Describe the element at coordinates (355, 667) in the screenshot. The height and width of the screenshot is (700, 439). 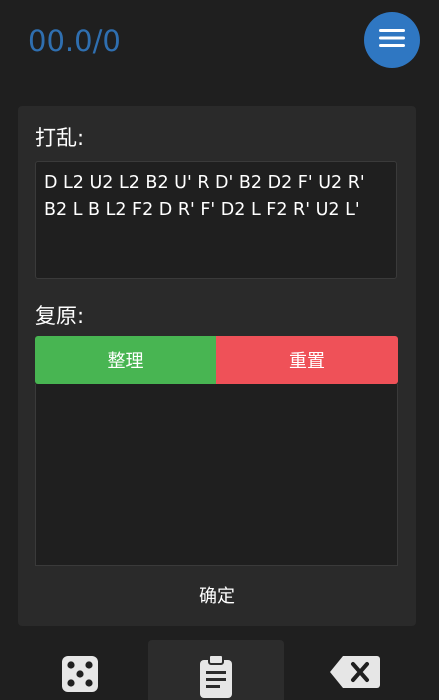
I see `backspace-icon` at that location.